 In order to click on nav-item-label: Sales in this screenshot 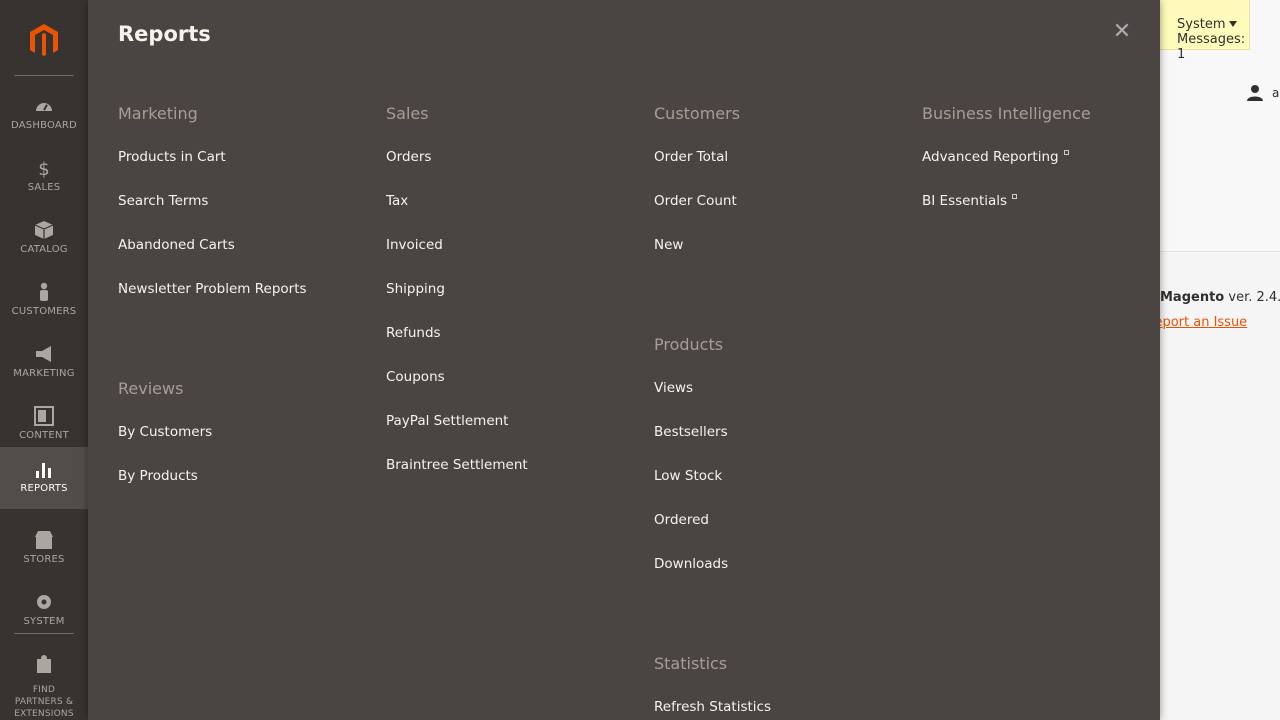, I will do `click(44, 187)`.